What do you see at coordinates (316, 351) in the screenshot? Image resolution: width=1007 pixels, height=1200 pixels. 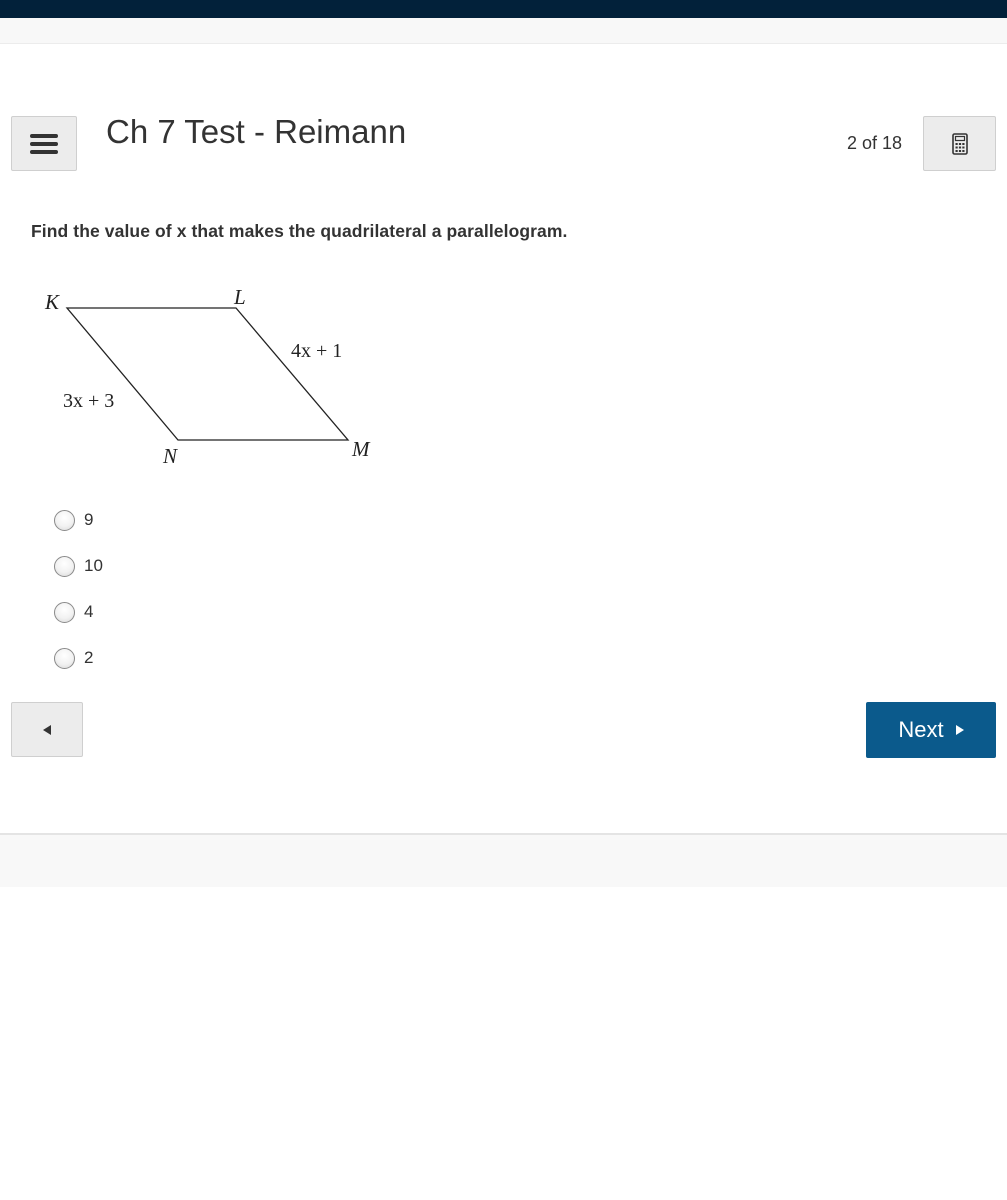 I see `side-label-lm: 4x + 1` at bounding box center [316, 351].